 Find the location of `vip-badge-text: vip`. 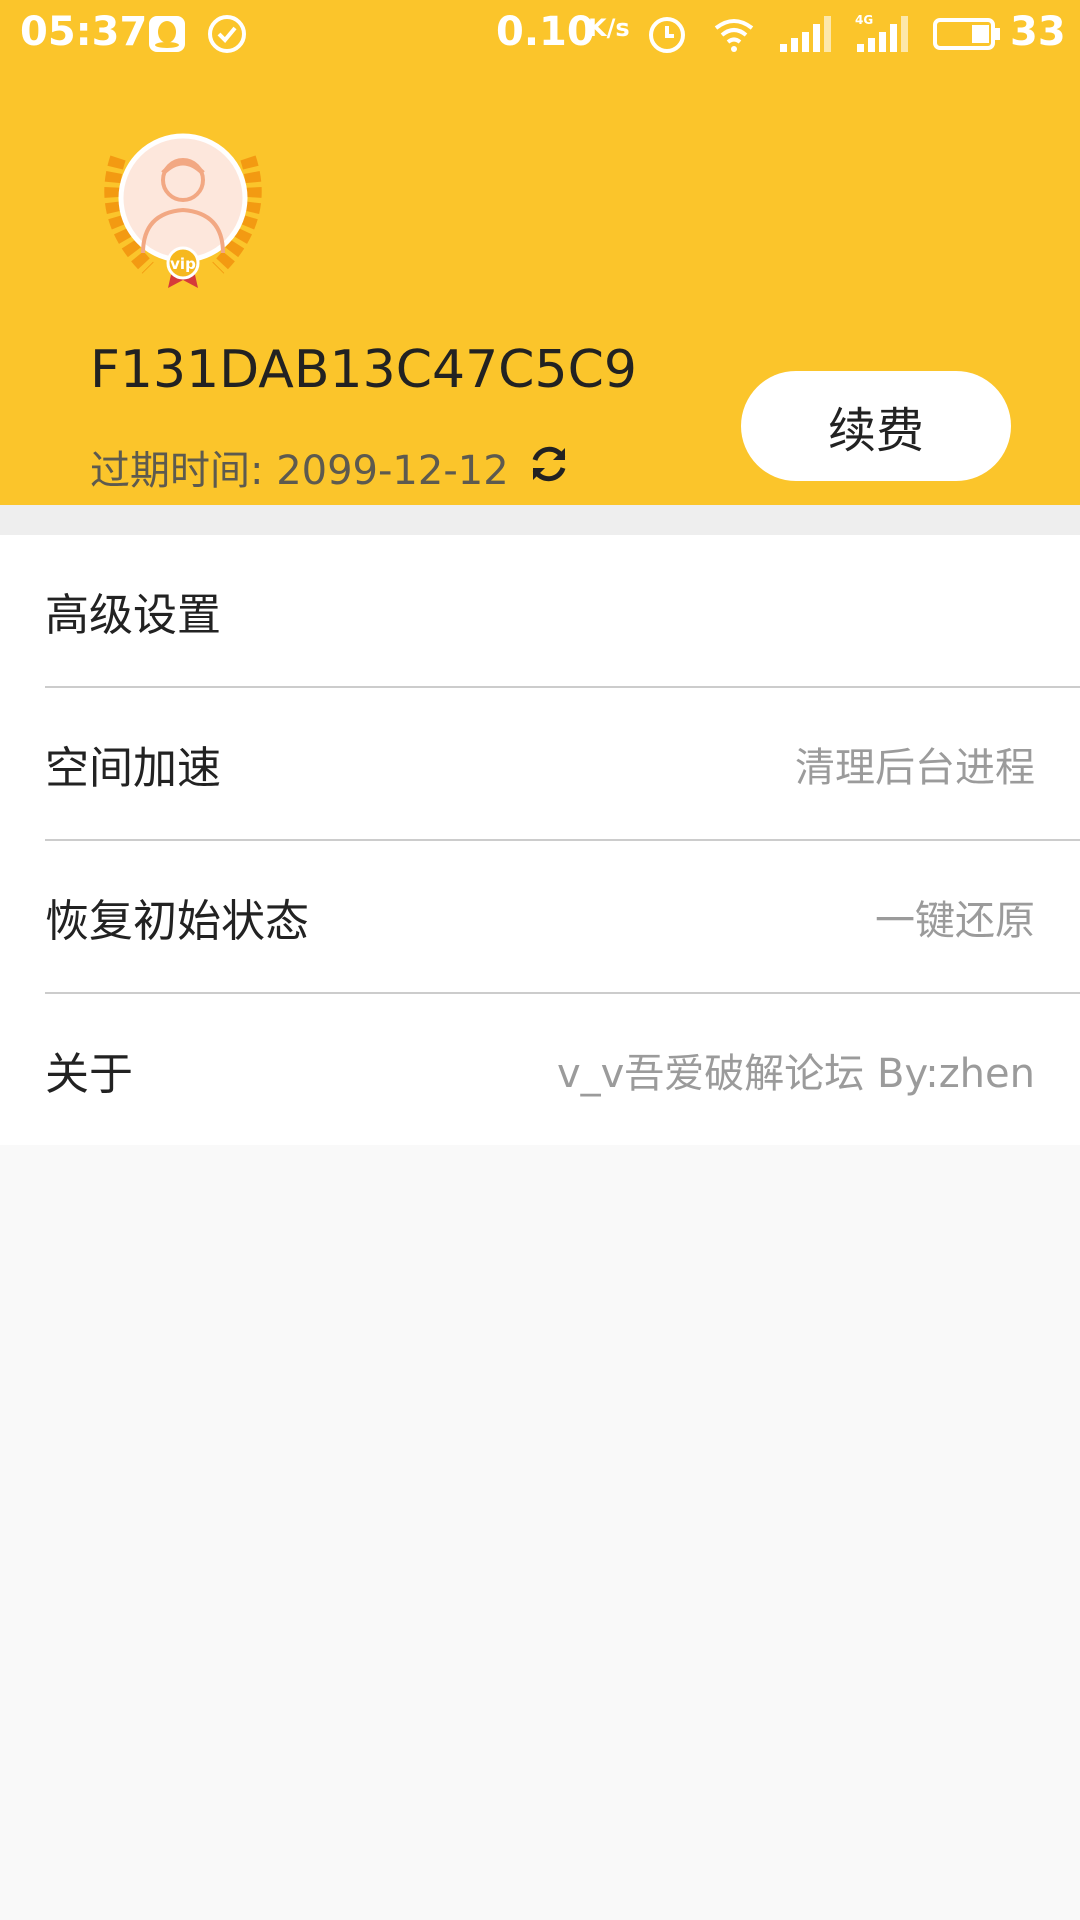

vip-badge-text: vip is located at coordinates (183, 264).